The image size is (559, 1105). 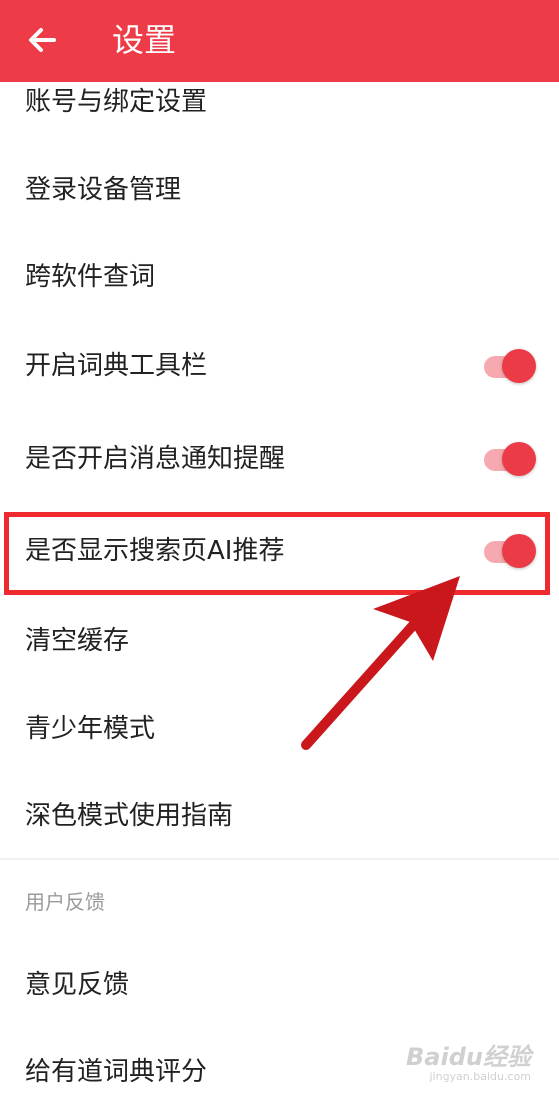 I want to click on settings-item-message-notifications: 是否开启消息通知提醒, so click(x=279, y=459).